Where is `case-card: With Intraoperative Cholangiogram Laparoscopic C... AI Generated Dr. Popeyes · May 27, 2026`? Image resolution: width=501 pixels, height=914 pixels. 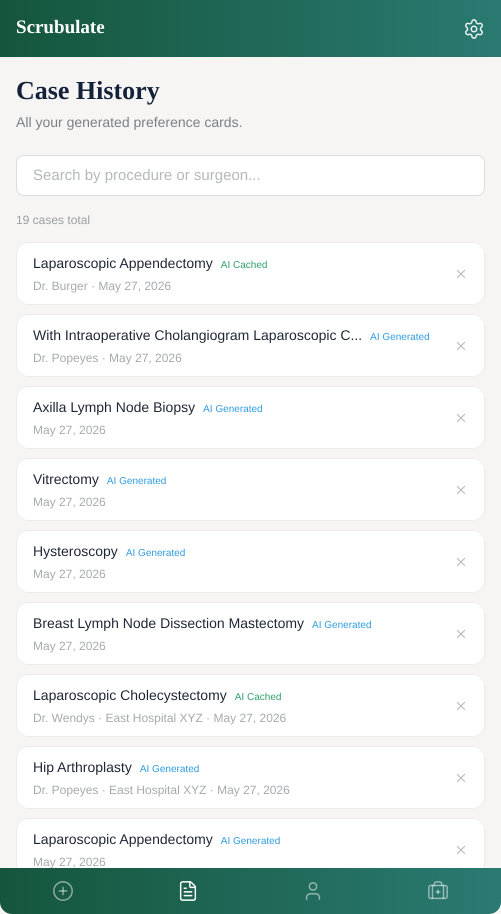 case-card: With Intraoperative Cholangiogram Laparoscopic C... AI Generated Dr. Popeyes · May 27, 2026 is located at coordinates (250, 345).